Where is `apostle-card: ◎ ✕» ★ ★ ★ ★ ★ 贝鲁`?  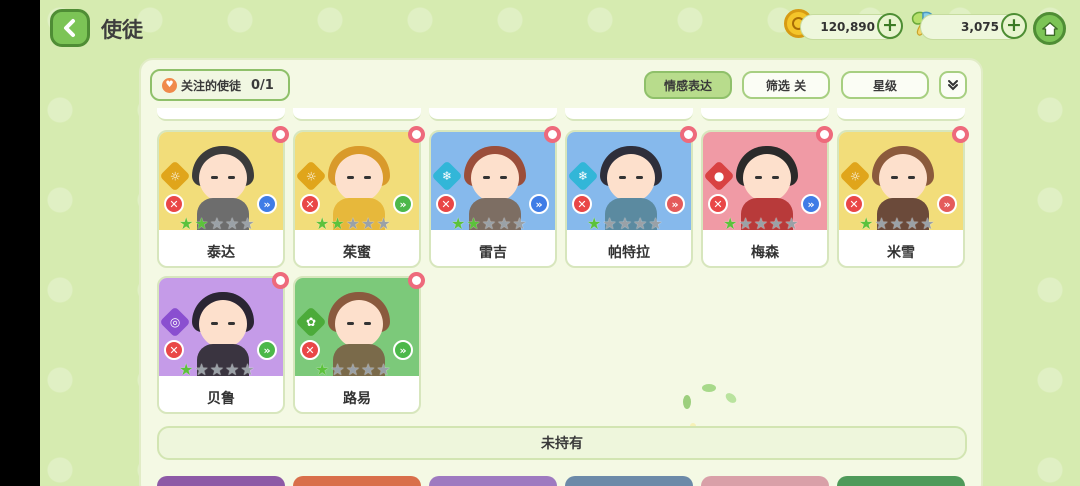
apostle-card: ◎ ✕» ★ ★ ★ ★ ★ 贝鲁 is located at coordinates (223, 343).